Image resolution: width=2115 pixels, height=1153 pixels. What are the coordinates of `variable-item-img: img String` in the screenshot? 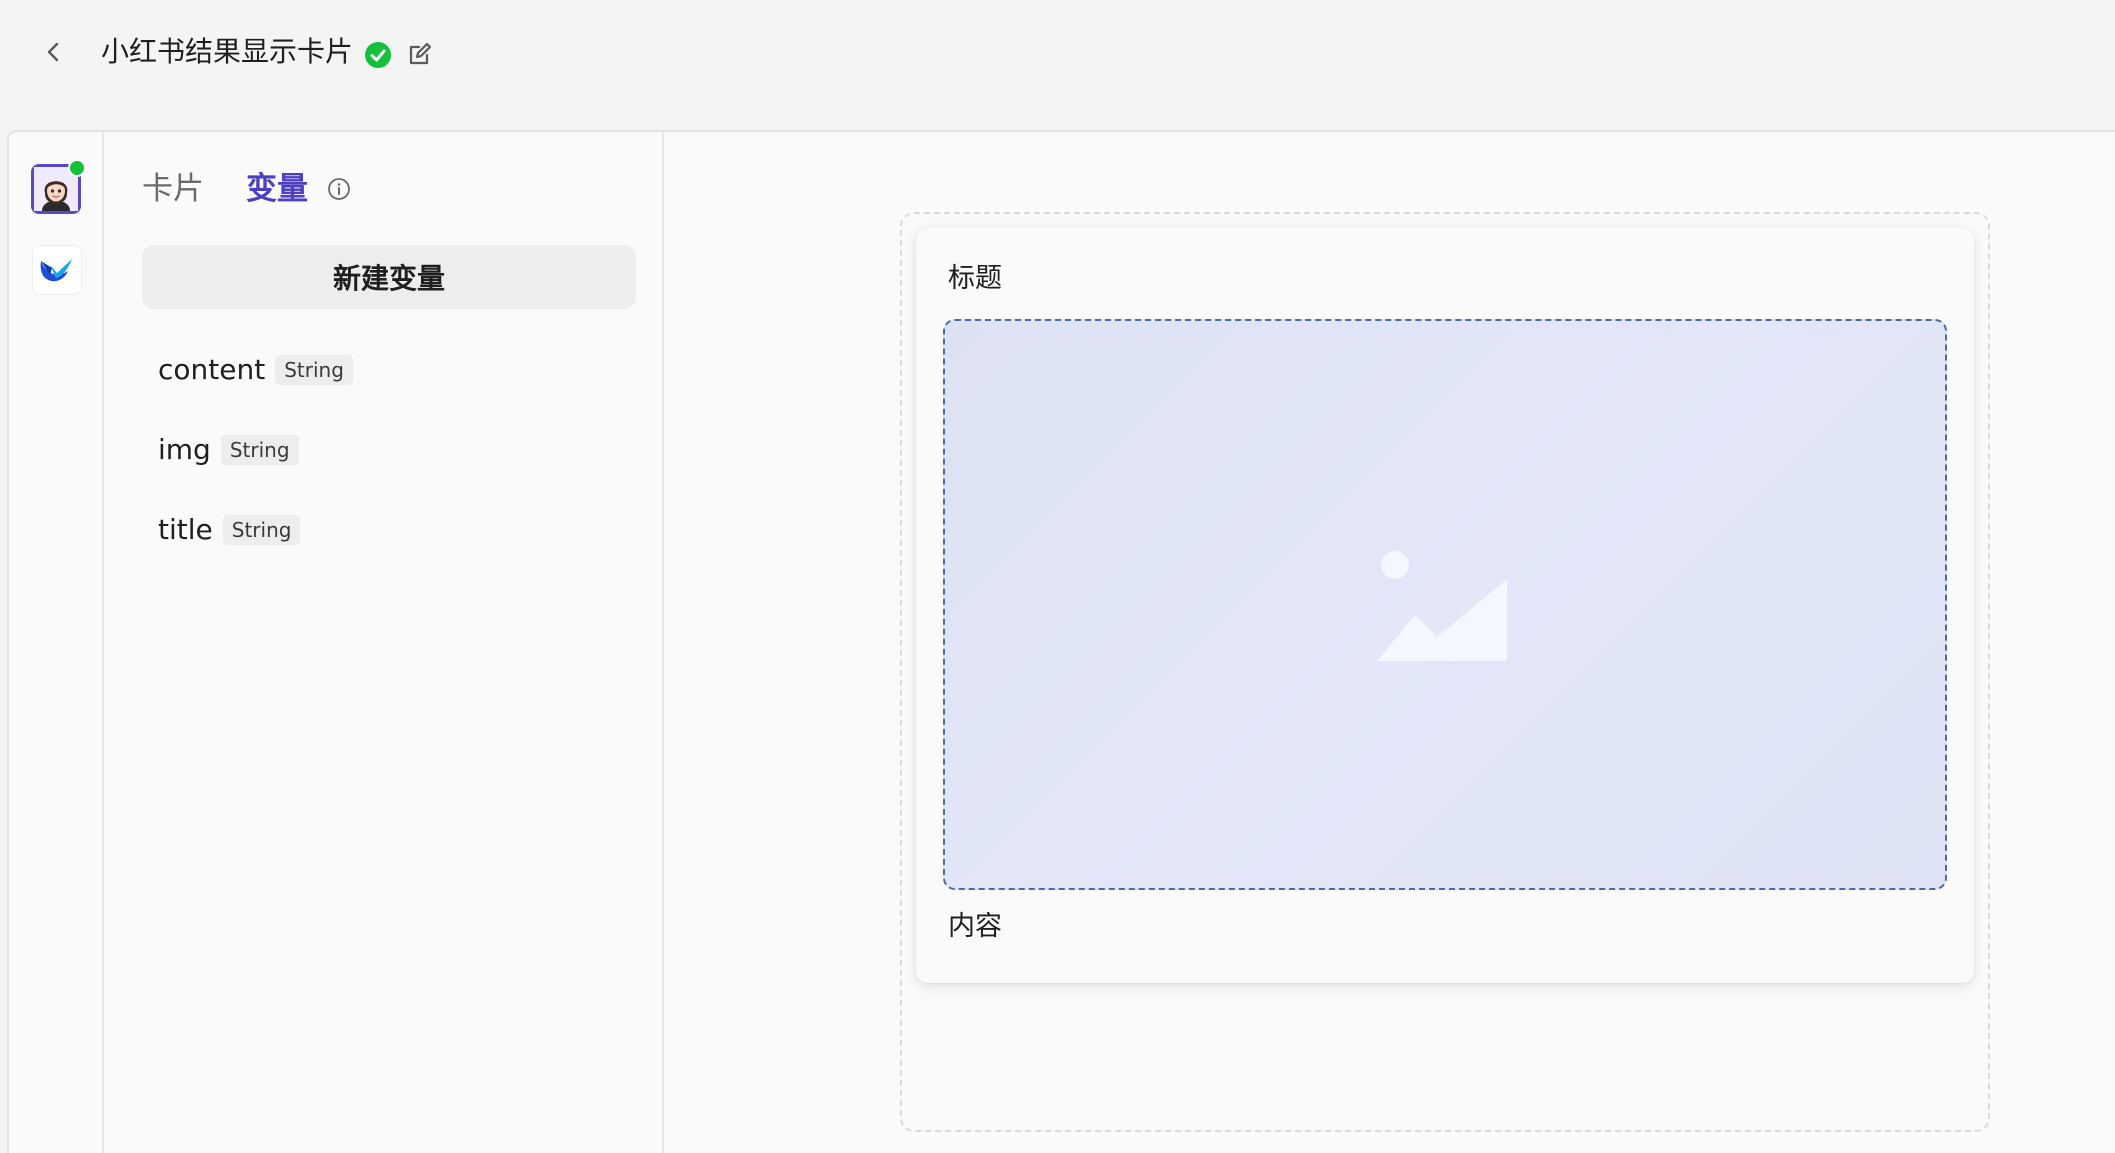 It's located at (228, 450).